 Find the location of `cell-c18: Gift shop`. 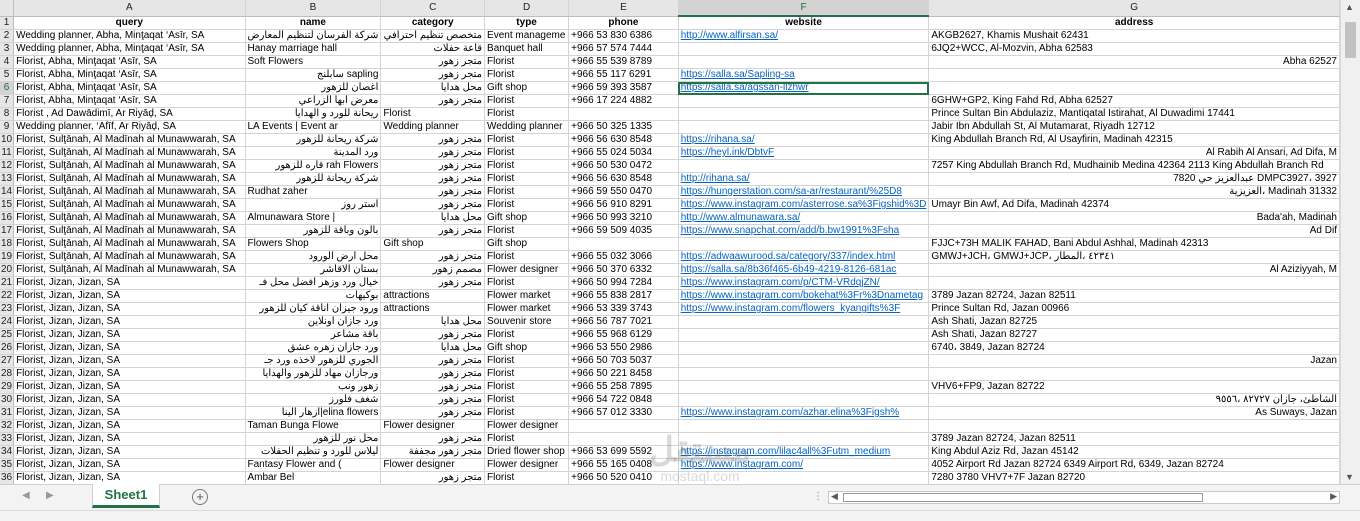

cell-c18: Gift shop is located at coordinates (433, 244).